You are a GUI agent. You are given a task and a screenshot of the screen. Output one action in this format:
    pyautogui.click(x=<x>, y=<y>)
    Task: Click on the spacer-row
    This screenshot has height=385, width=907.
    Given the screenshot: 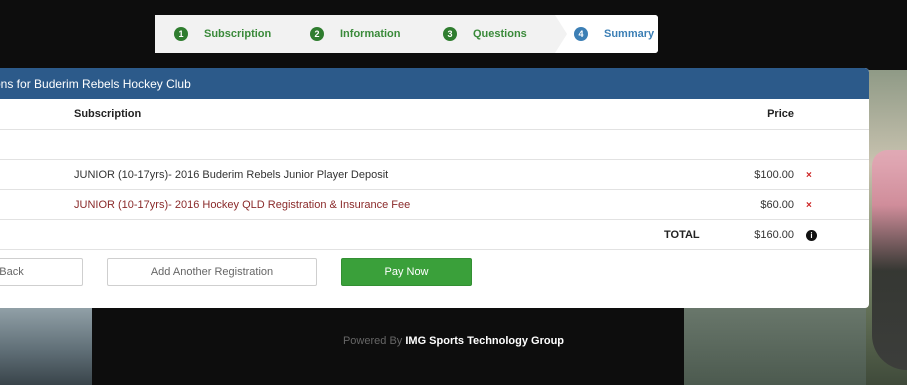 What is the action you would take?
    pyautogui.click(x=434, y=145)
    